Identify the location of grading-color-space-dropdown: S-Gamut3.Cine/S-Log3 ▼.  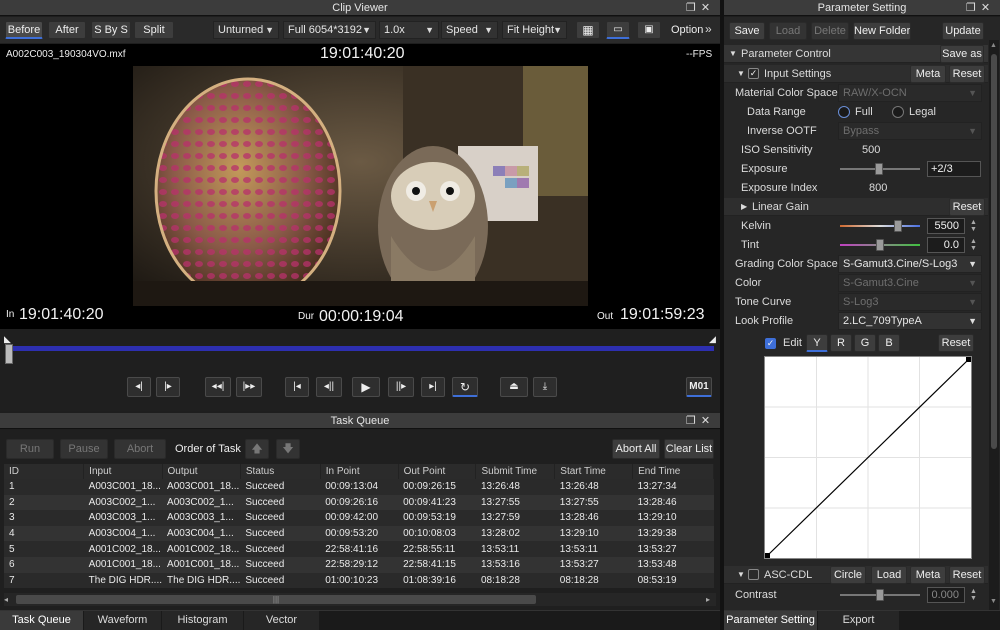
(910, 264).